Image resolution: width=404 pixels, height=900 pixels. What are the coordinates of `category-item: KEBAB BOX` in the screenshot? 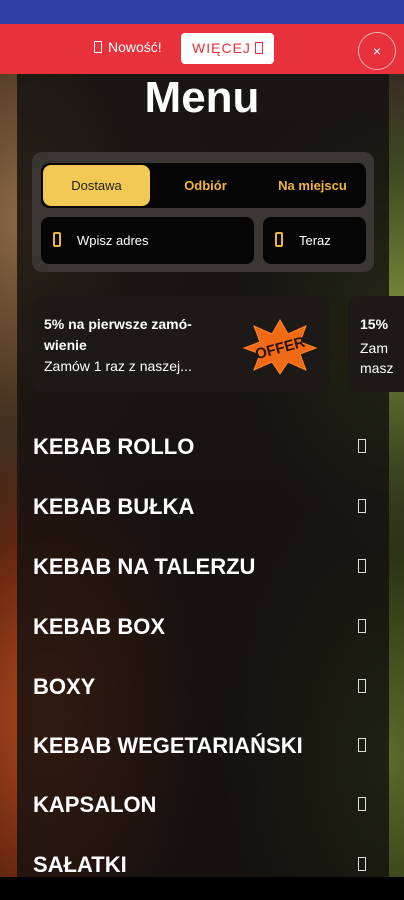 It's located at (203, 627).